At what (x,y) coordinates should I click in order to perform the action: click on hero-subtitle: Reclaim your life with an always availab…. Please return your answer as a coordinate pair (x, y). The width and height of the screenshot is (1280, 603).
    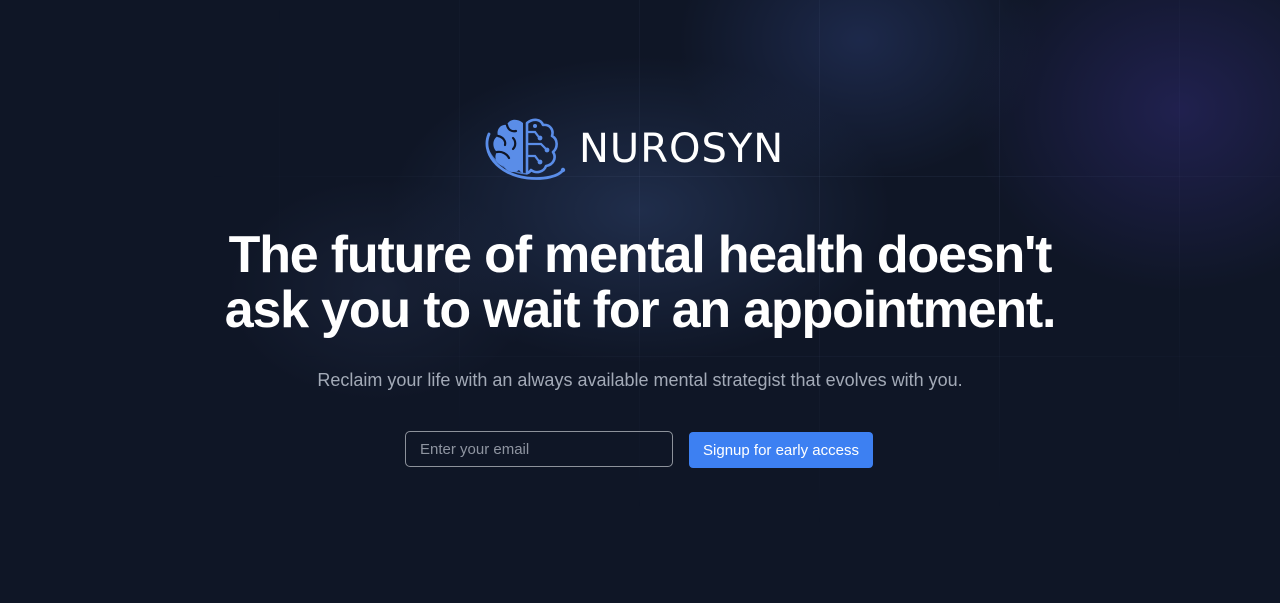
    Looking at the image, I should click on (640, 380).